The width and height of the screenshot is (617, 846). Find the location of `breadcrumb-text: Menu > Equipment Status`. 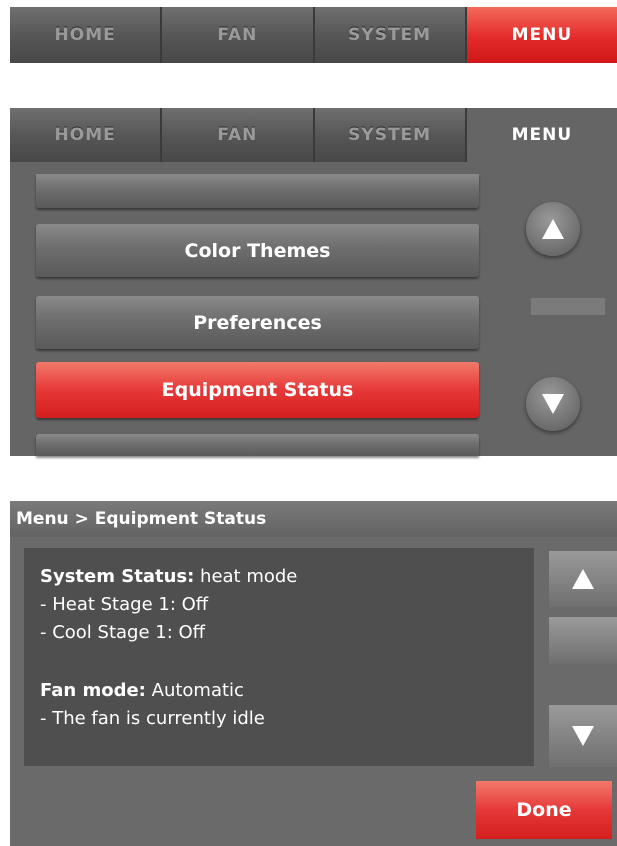

breadcrumb-text: Menu > Equipment Status is located at coordinates (141, 519).